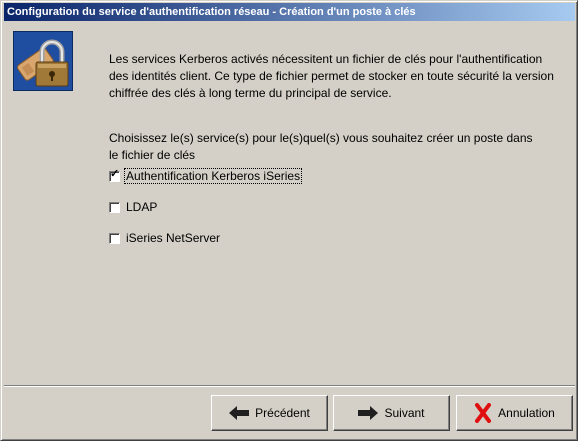  I want to click on checkbox-label: Authentification Kerberos iSeries, so click(213, 176).